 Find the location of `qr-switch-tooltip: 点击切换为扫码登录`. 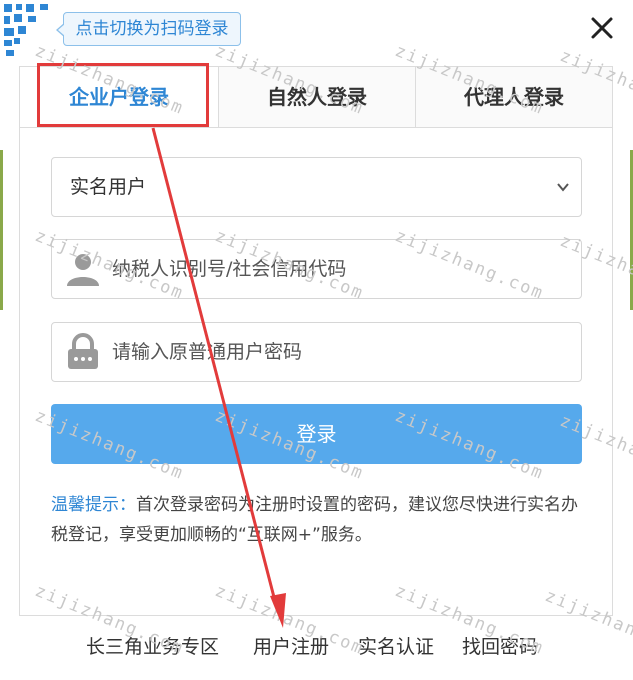

qr-switch-tooltip: 点击切换为扫码登录 is located at coordinates (148, 29).